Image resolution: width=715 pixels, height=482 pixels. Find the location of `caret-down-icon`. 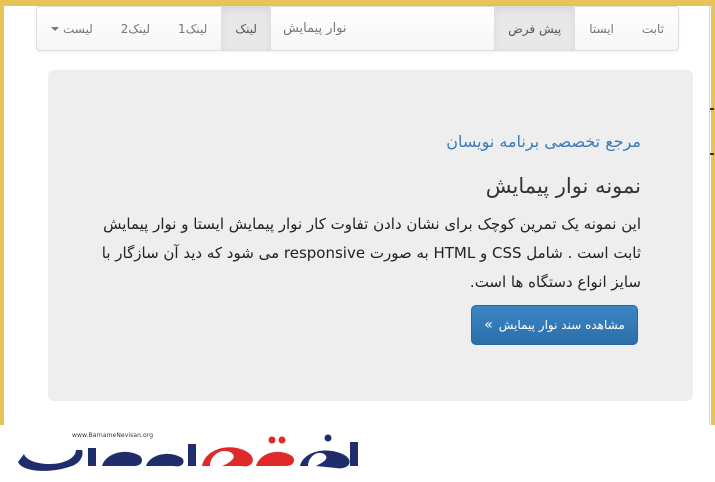

caret-down-icon is located at coordinates (55, 28).